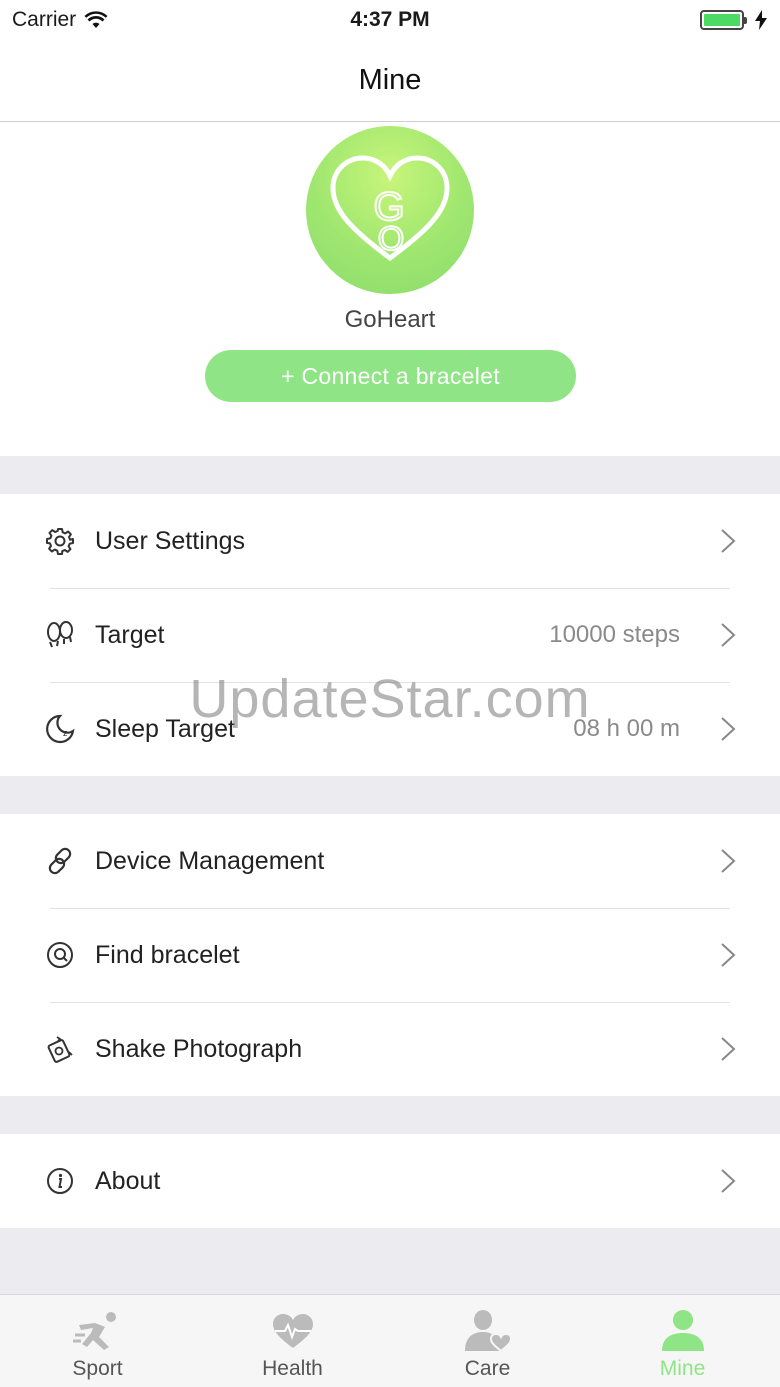 Image resolution: width=780 pixels, height=1387 pixels. Describe the element at coordinates (488, 1331) in the screenshot. I see `person-heart-icon` at that location.